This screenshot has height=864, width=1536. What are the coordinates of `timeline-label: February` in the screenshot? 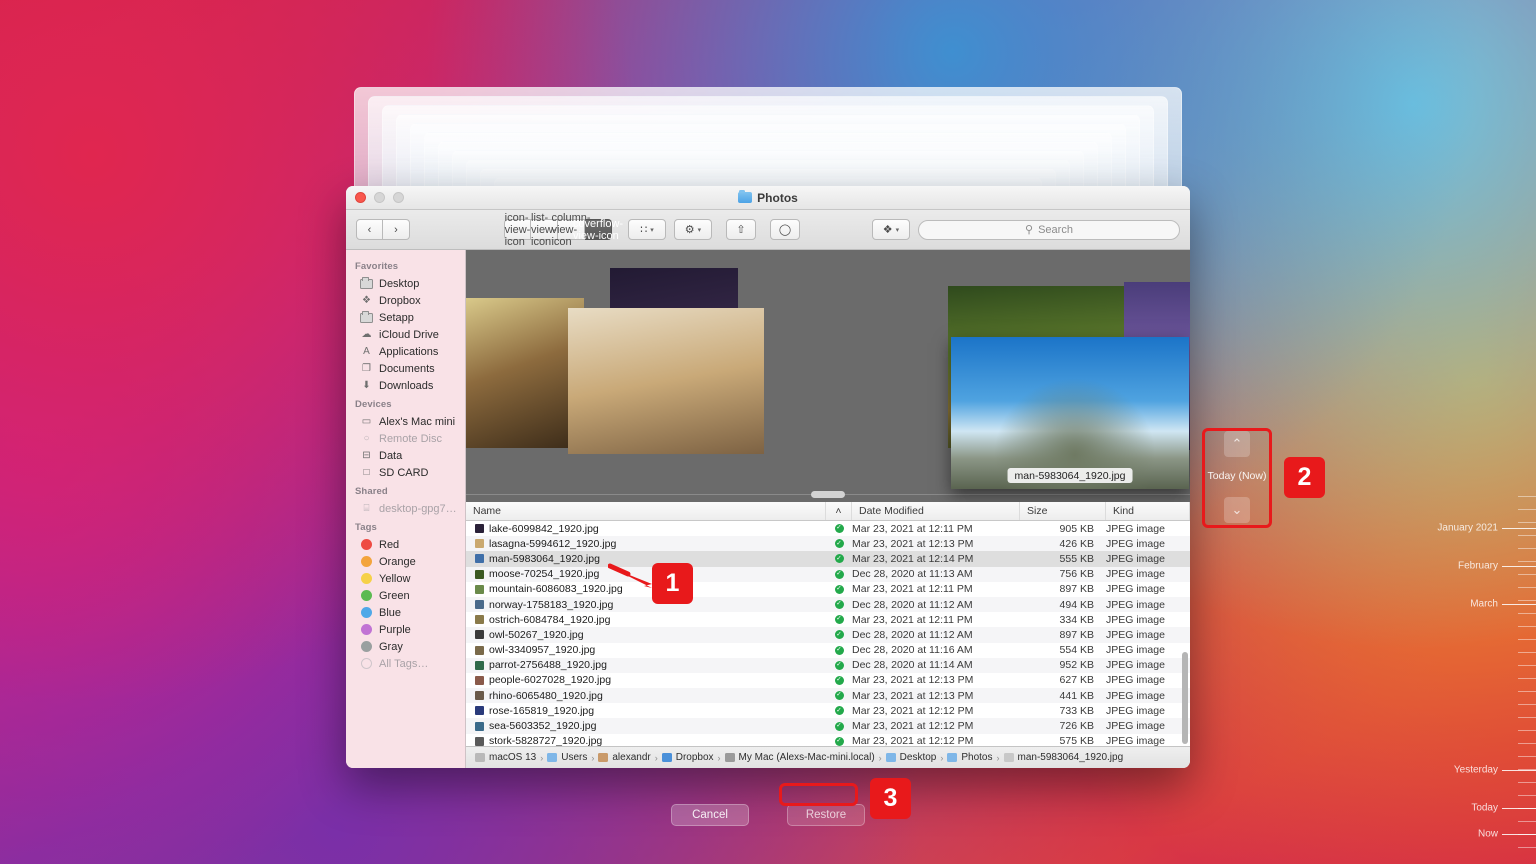 It's located at (1478, 566).